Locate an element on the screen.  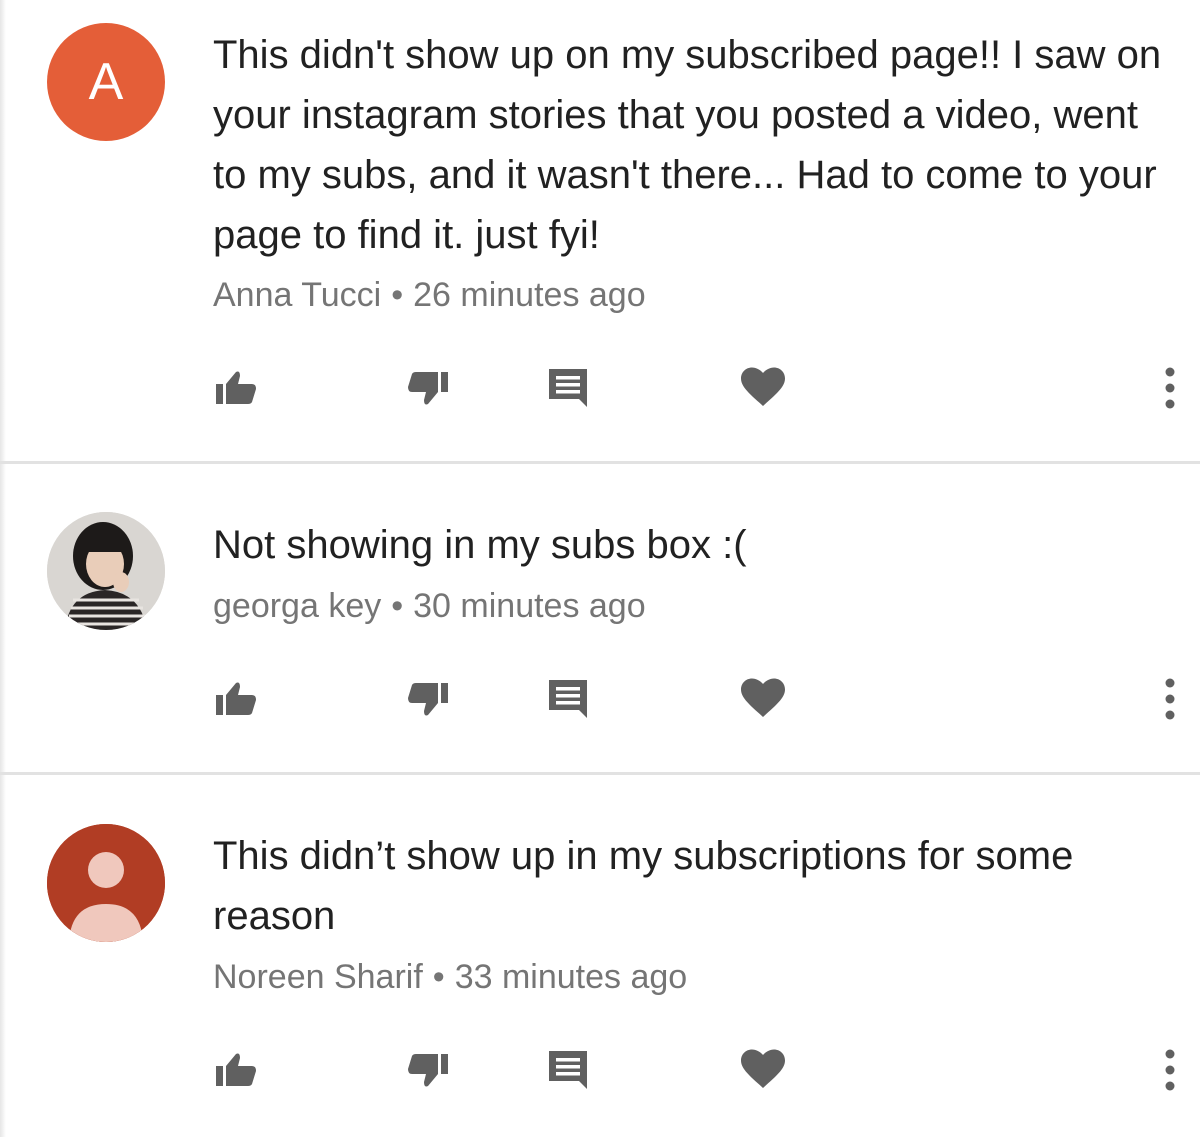
default-person-icon is located at coordinates (106, 883).